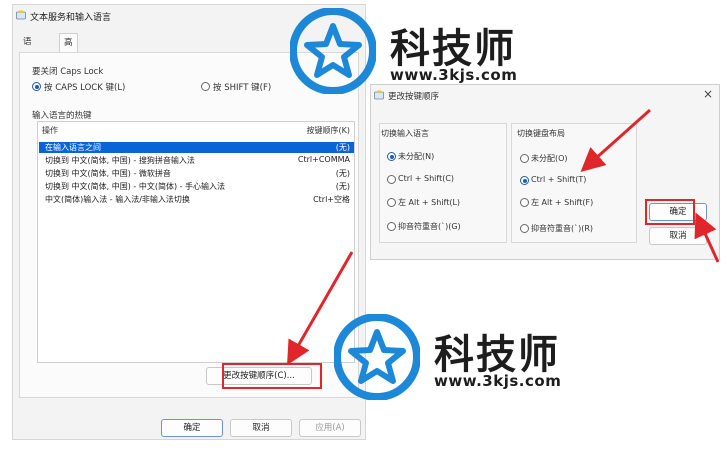  Describe the element at coordinates (36, 86) in the screenshot. I see `caps-lock-radio` at that location.